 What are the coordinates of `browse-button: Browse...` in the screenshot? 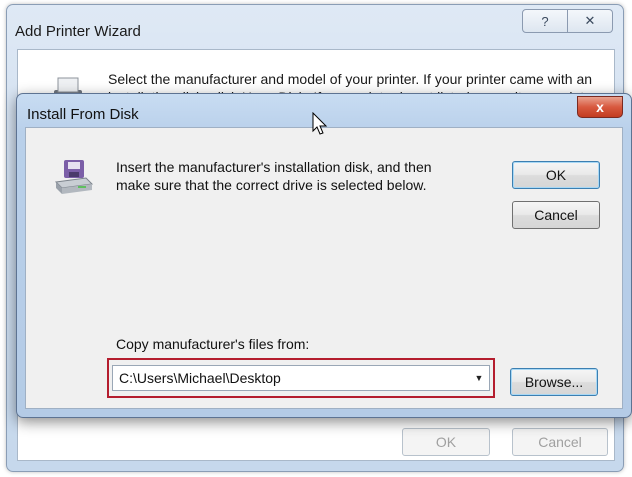 It's located at (554, 382).